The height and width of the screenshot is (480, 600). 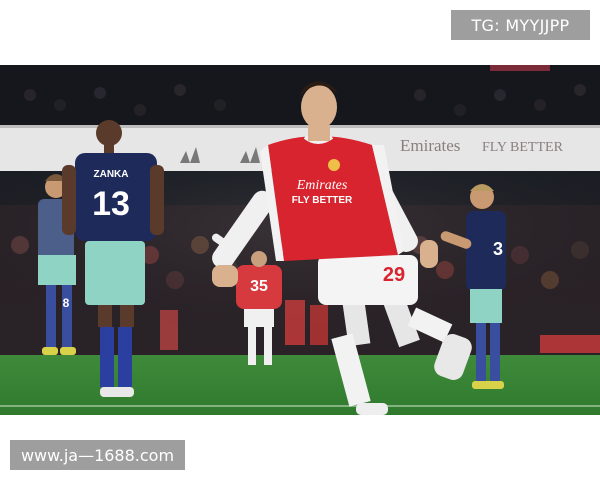 I want to click on ad-board-slogan: FLY BETTER, so click(x=523, y=147).